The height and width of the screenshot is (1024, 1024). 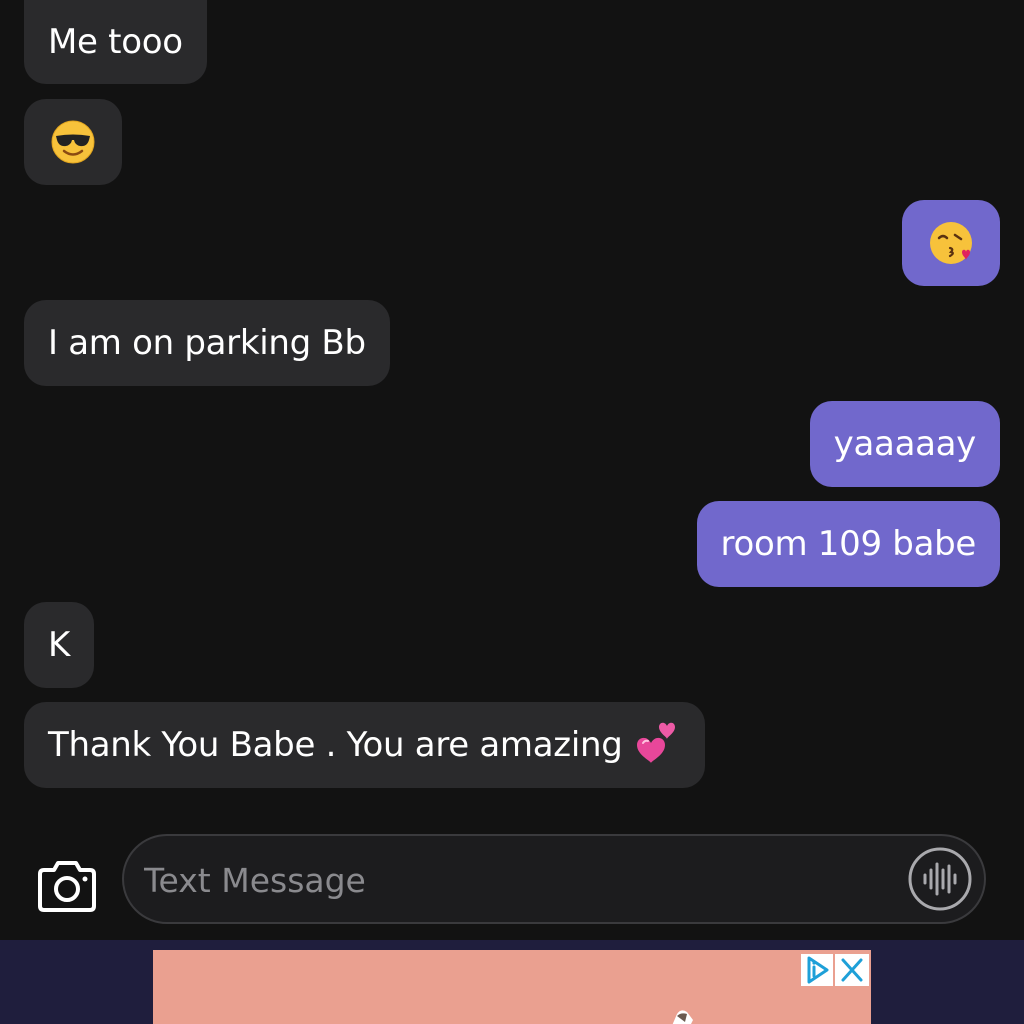 I want to click on message-bubble-incoming, so click(x=73, y=142).